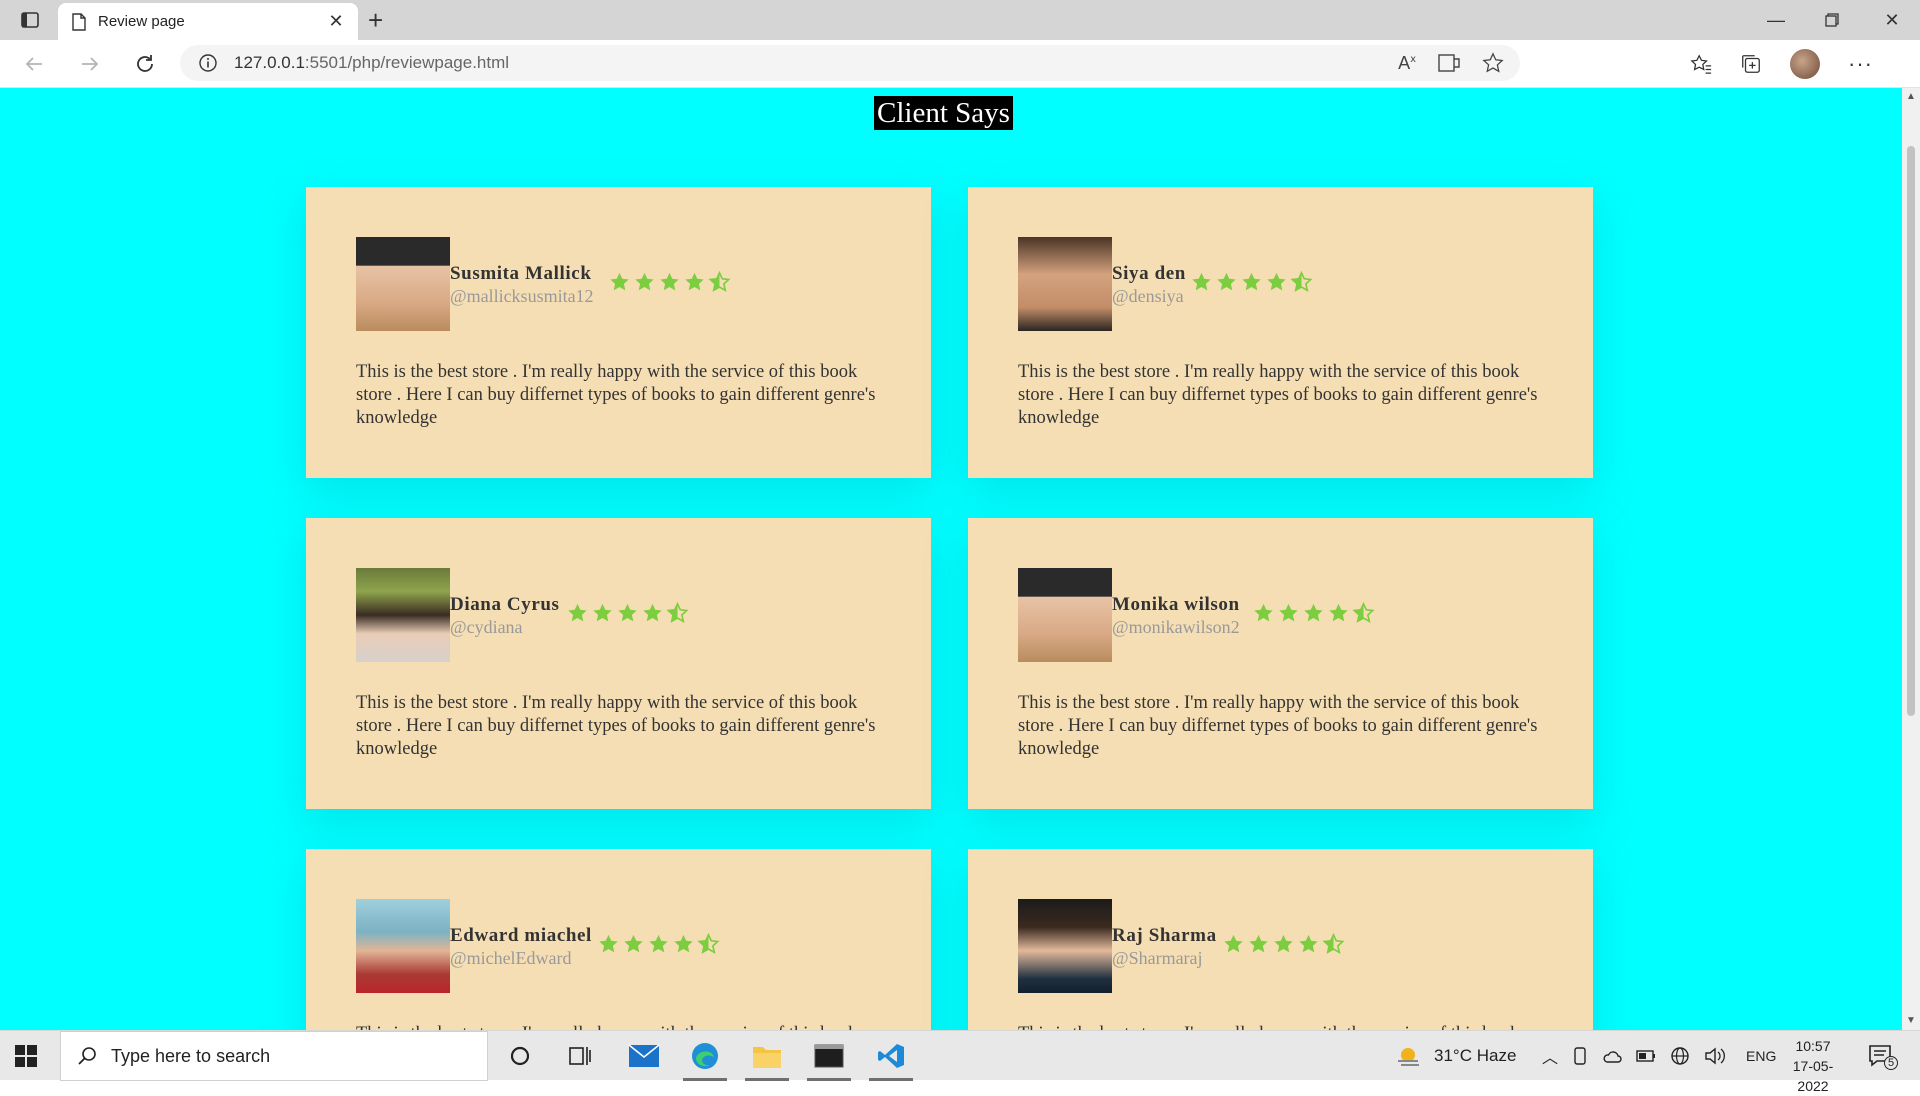  What do you see at coordinates (829, 1059) in the screenshot?
I see `terminal-icon` at bounding box center [829, 1059].